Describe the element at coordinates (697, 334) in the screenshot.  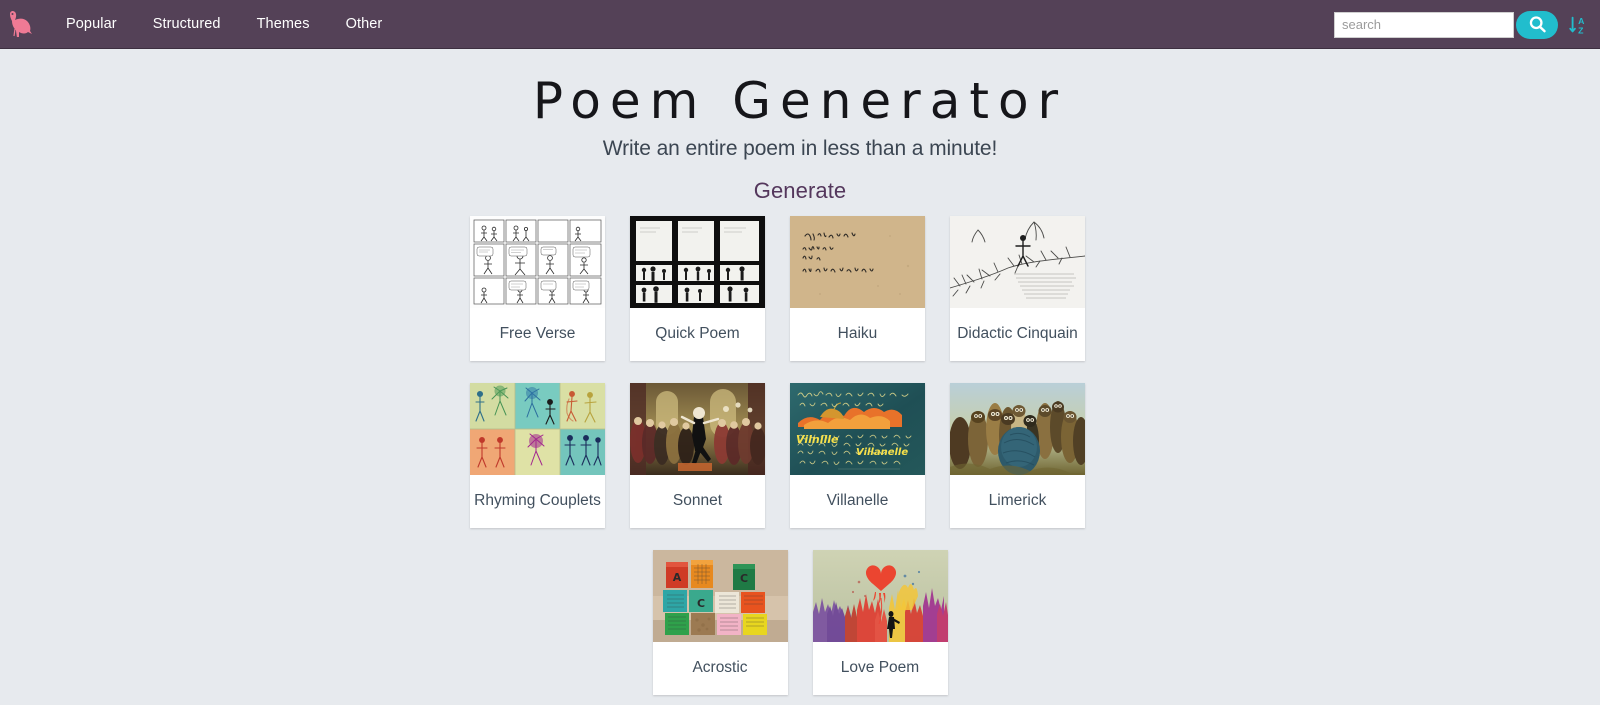
I see `poem-card-label: Quick Poem` at that location.